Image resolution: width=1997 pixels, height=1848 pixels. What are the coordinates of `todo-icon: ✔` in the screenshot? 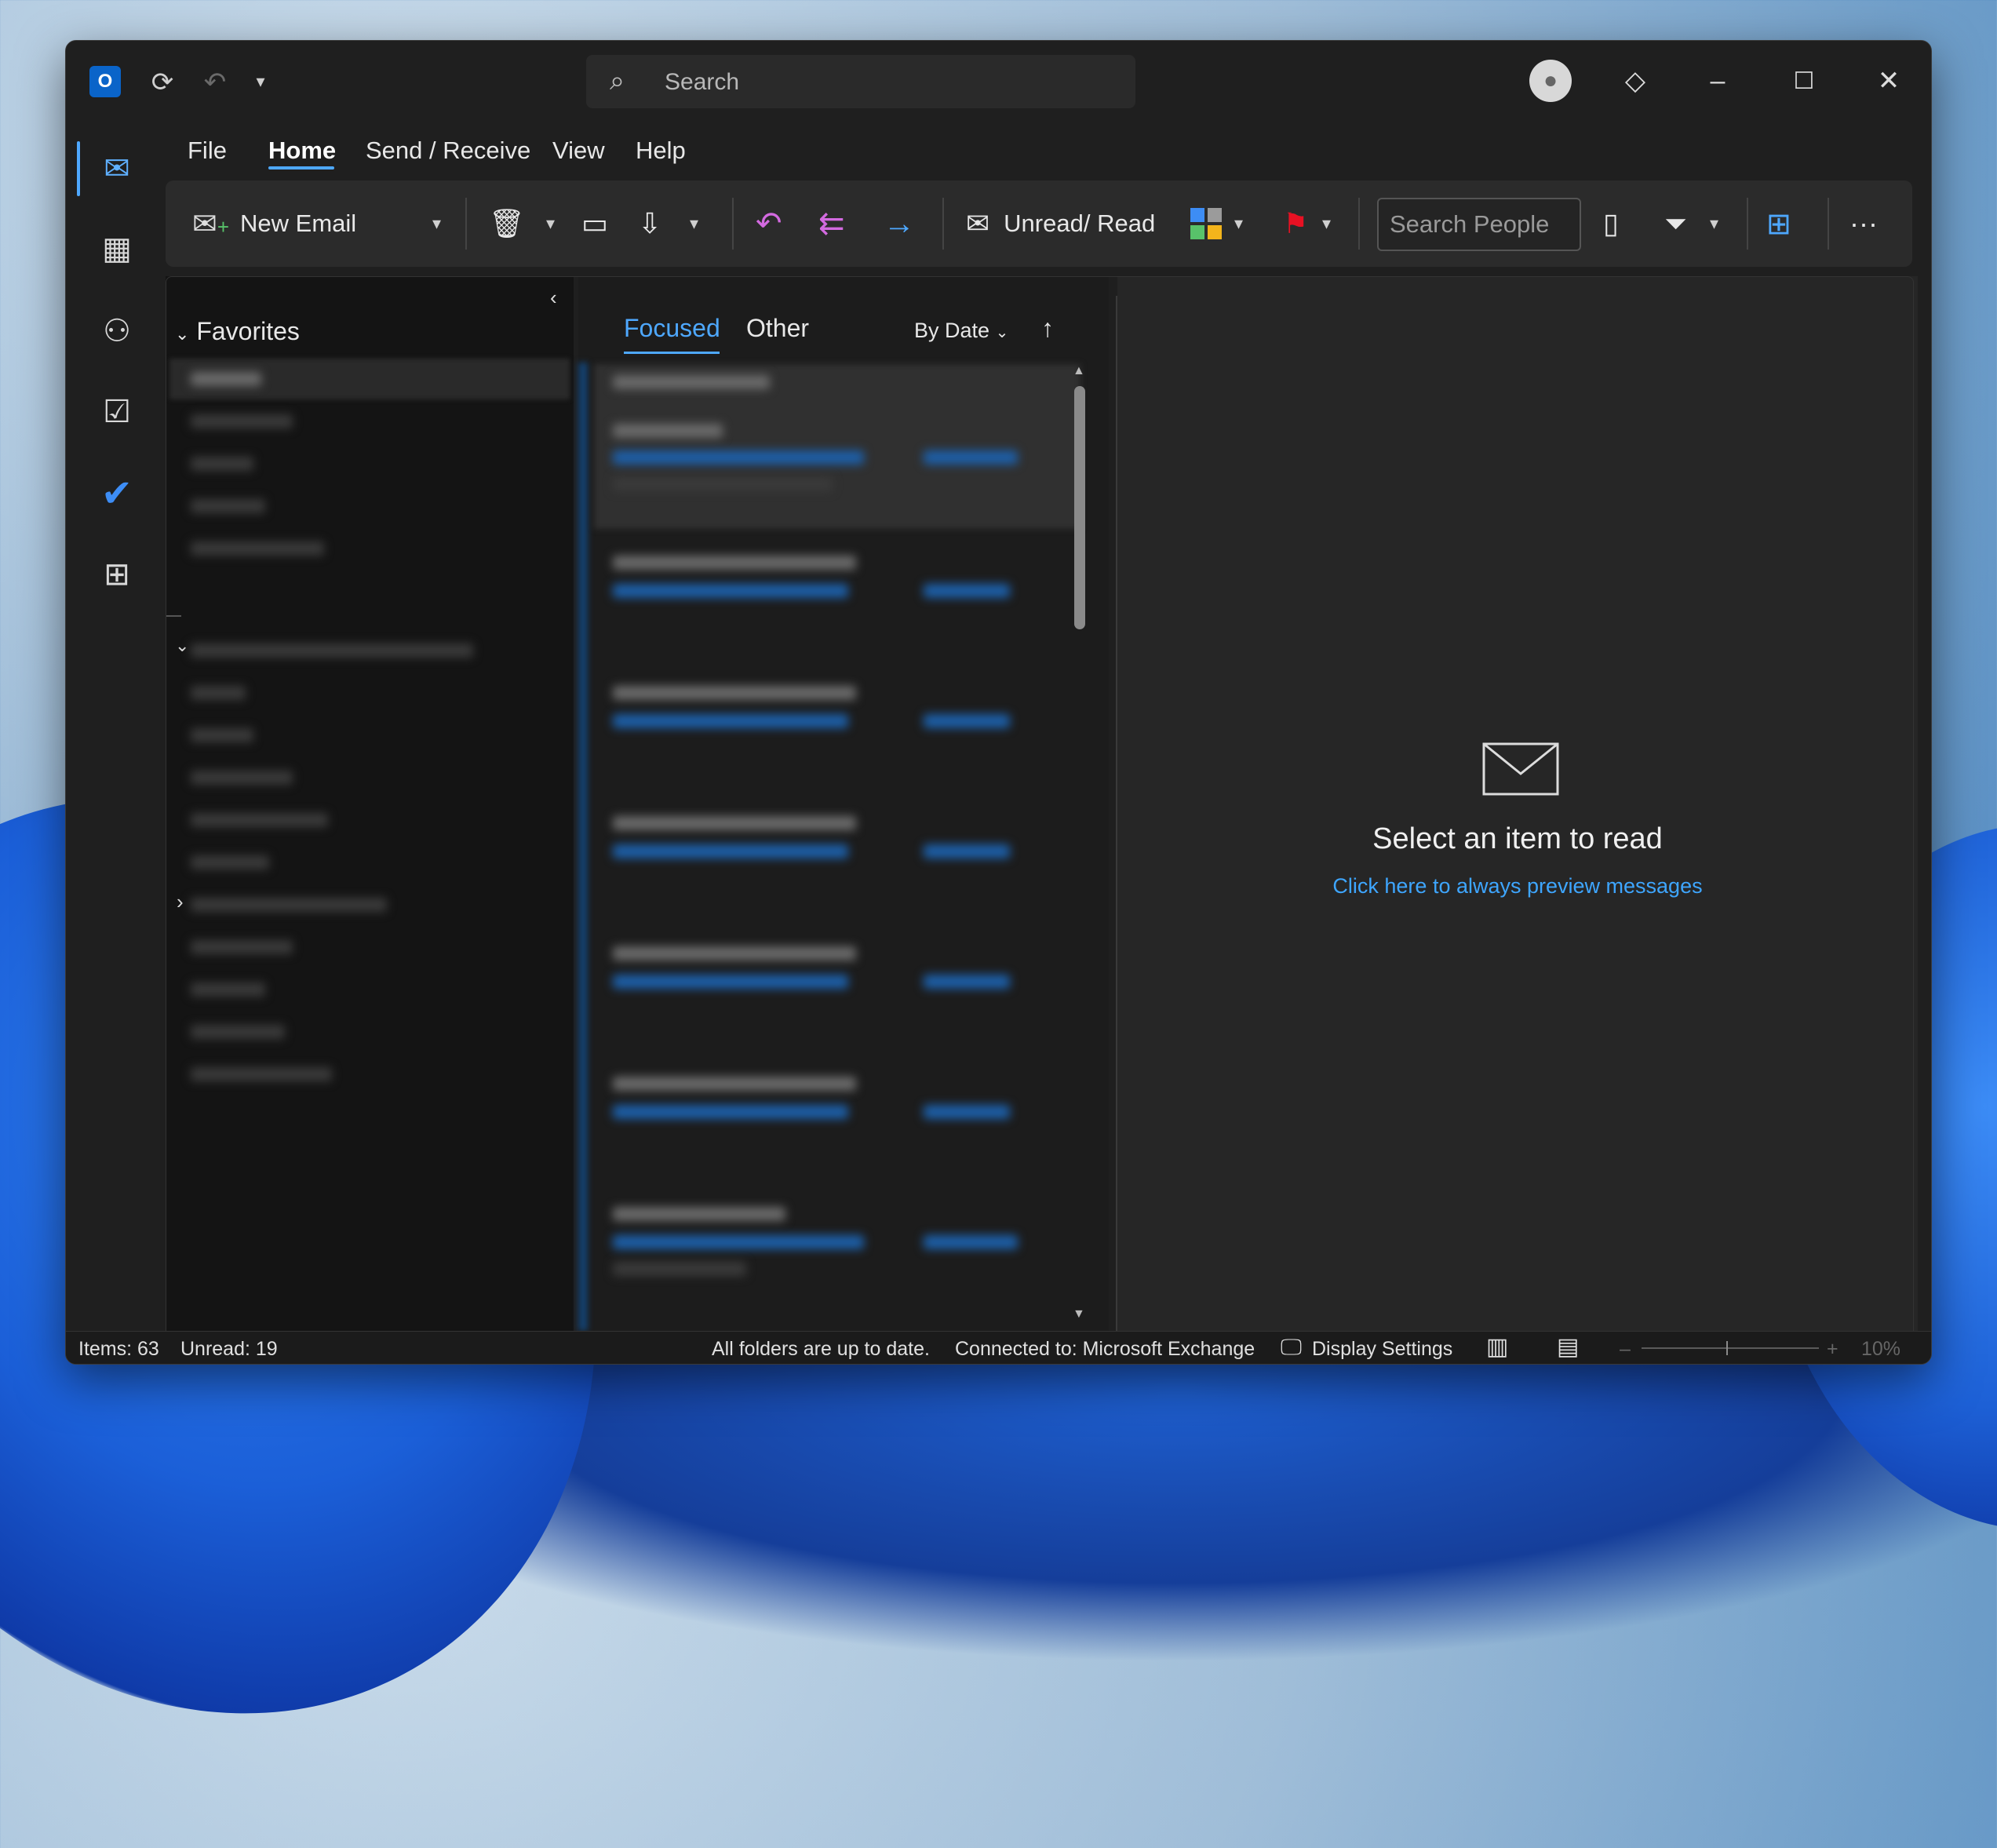 It's located at (117, 494).